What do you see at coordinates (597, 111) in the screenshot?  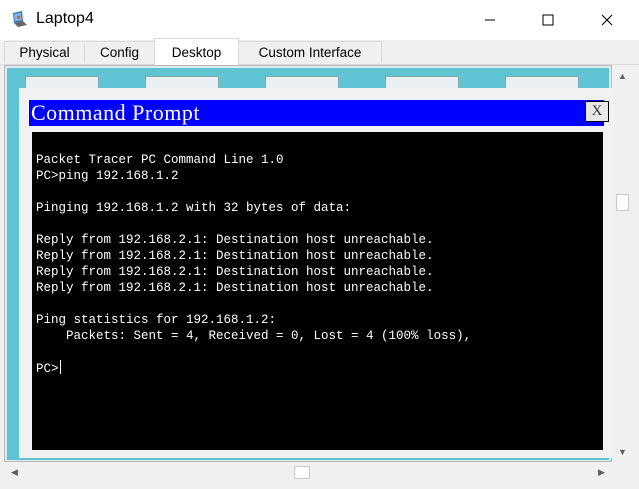 I see `command-prompt-close-button: X` at bounding box center [597, 111].